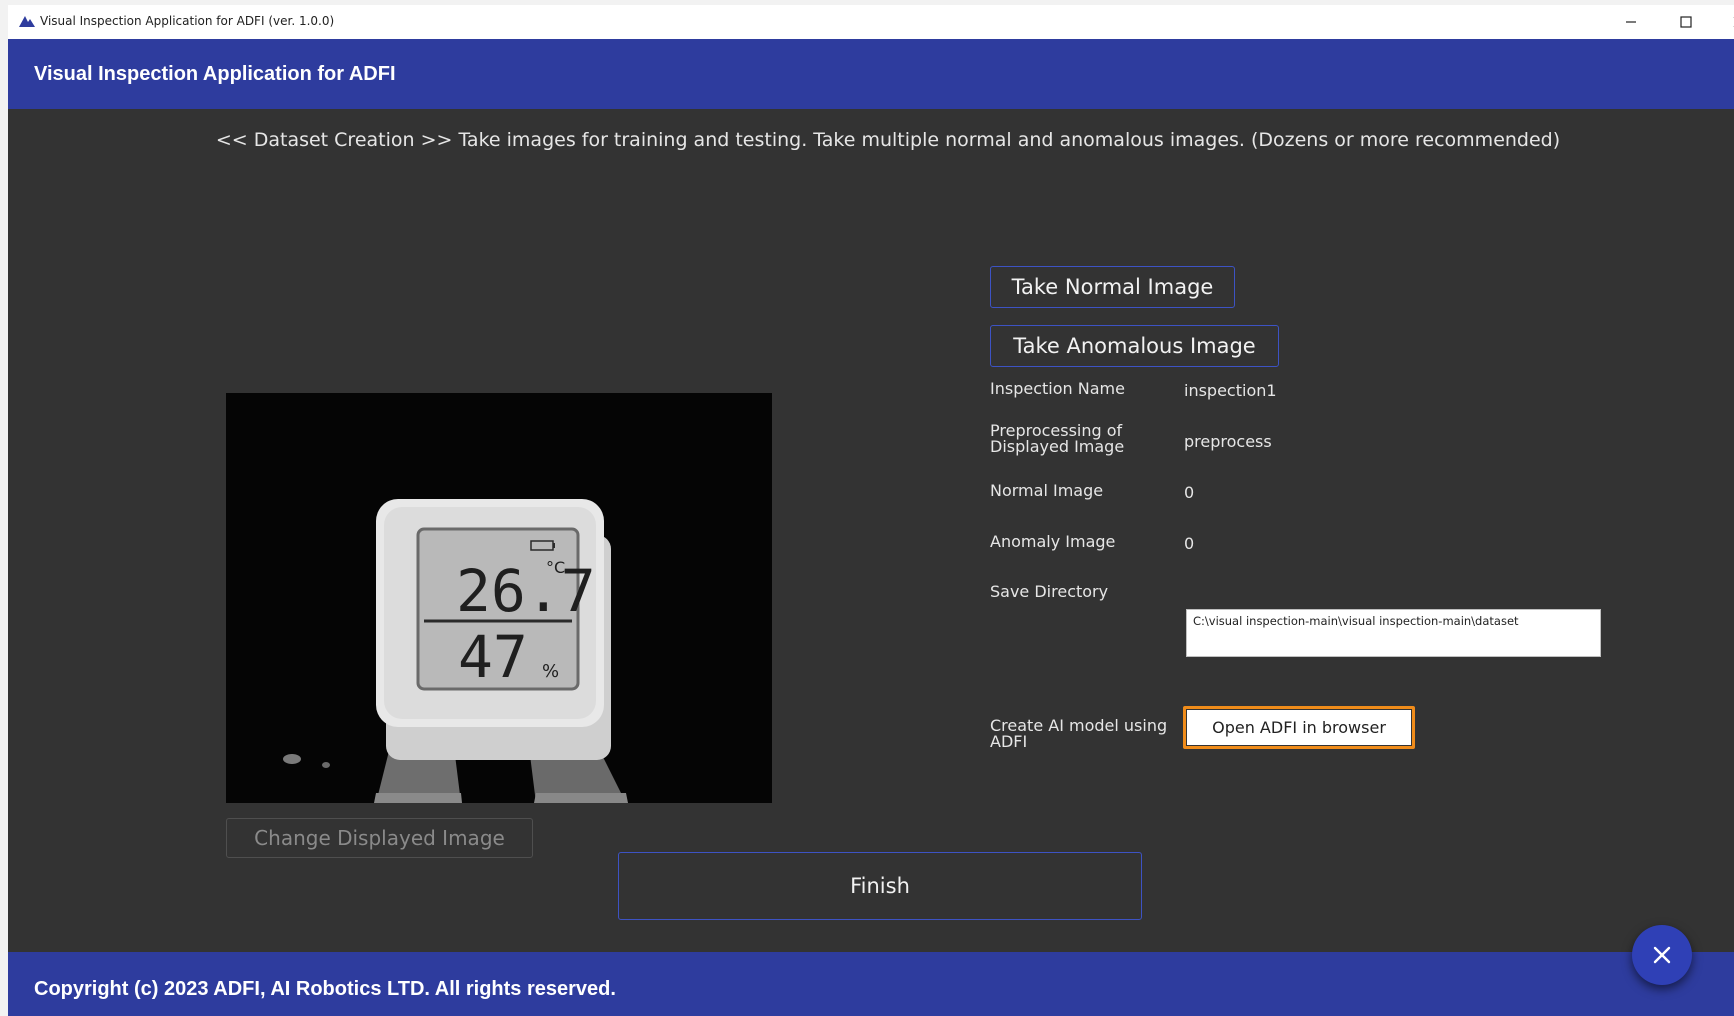  I want to click on maximize-icon, so click(1686, 22).